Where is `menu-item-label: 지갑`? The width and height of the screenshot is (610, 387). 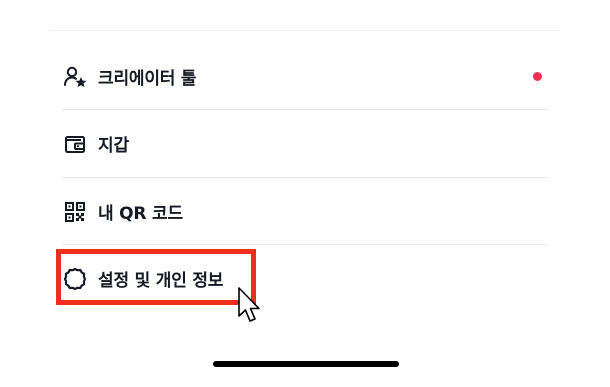
menu-item-label: 지갑 is located at coordinates (113, 146).